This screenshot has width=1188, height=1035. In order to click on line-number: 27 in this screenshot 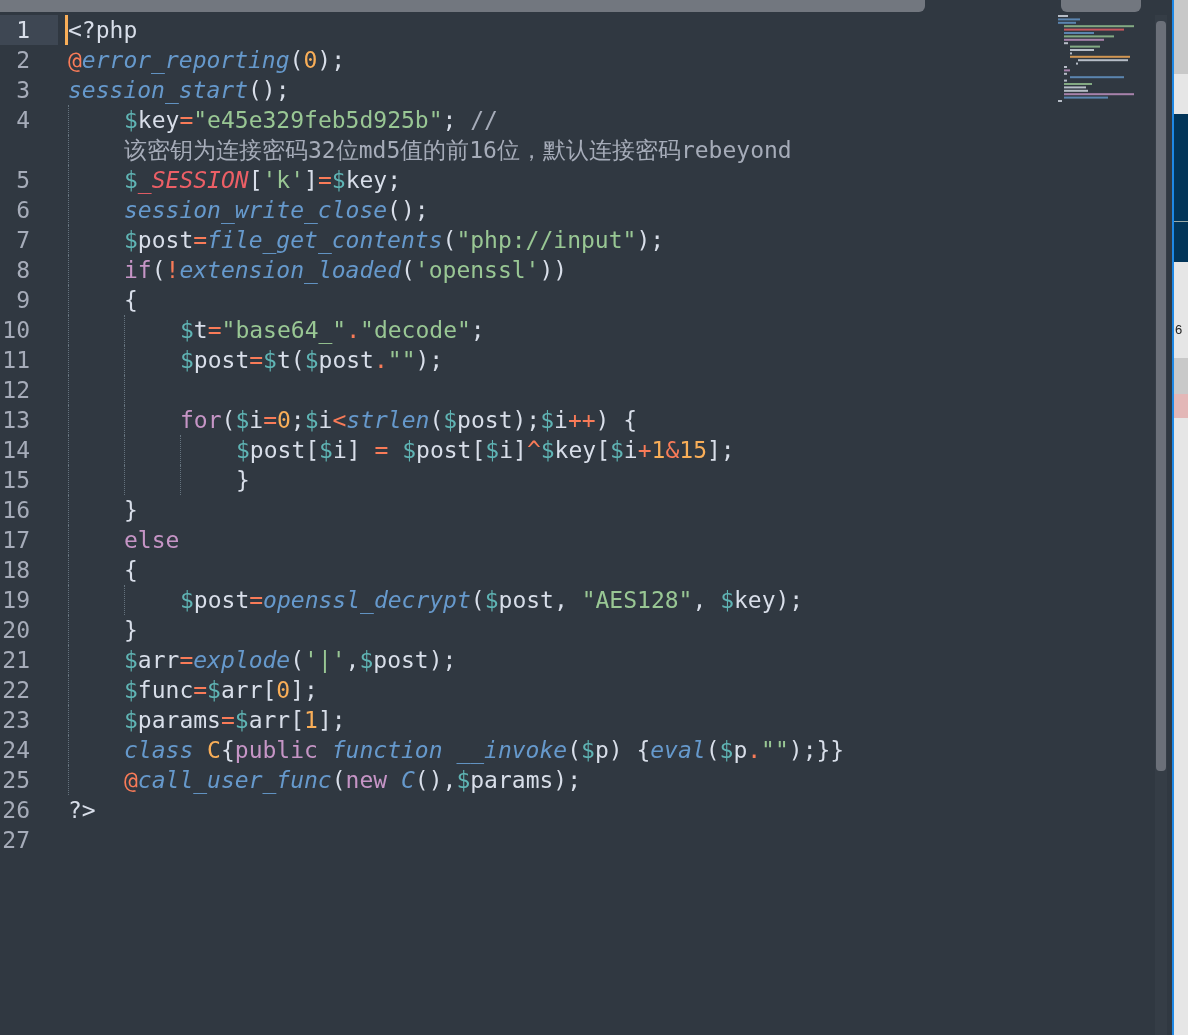, I will do `click(16, 840)`.